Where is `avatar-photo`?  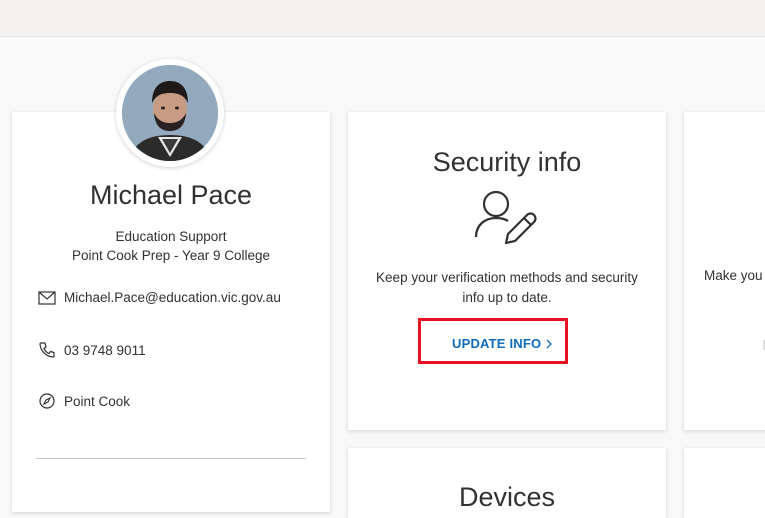 avatar-photo is located at coordinates (170, 113).